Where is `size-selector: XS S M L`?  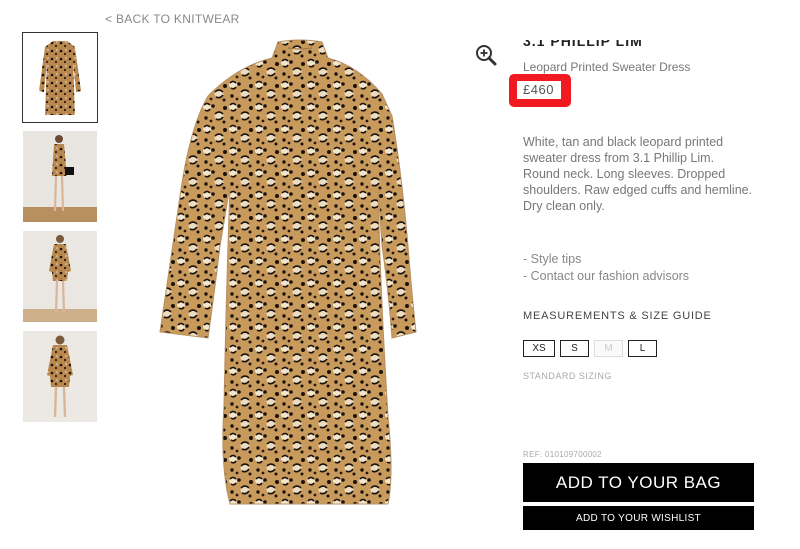 size-selector: XS S M L is located at coordinates (592, 348).